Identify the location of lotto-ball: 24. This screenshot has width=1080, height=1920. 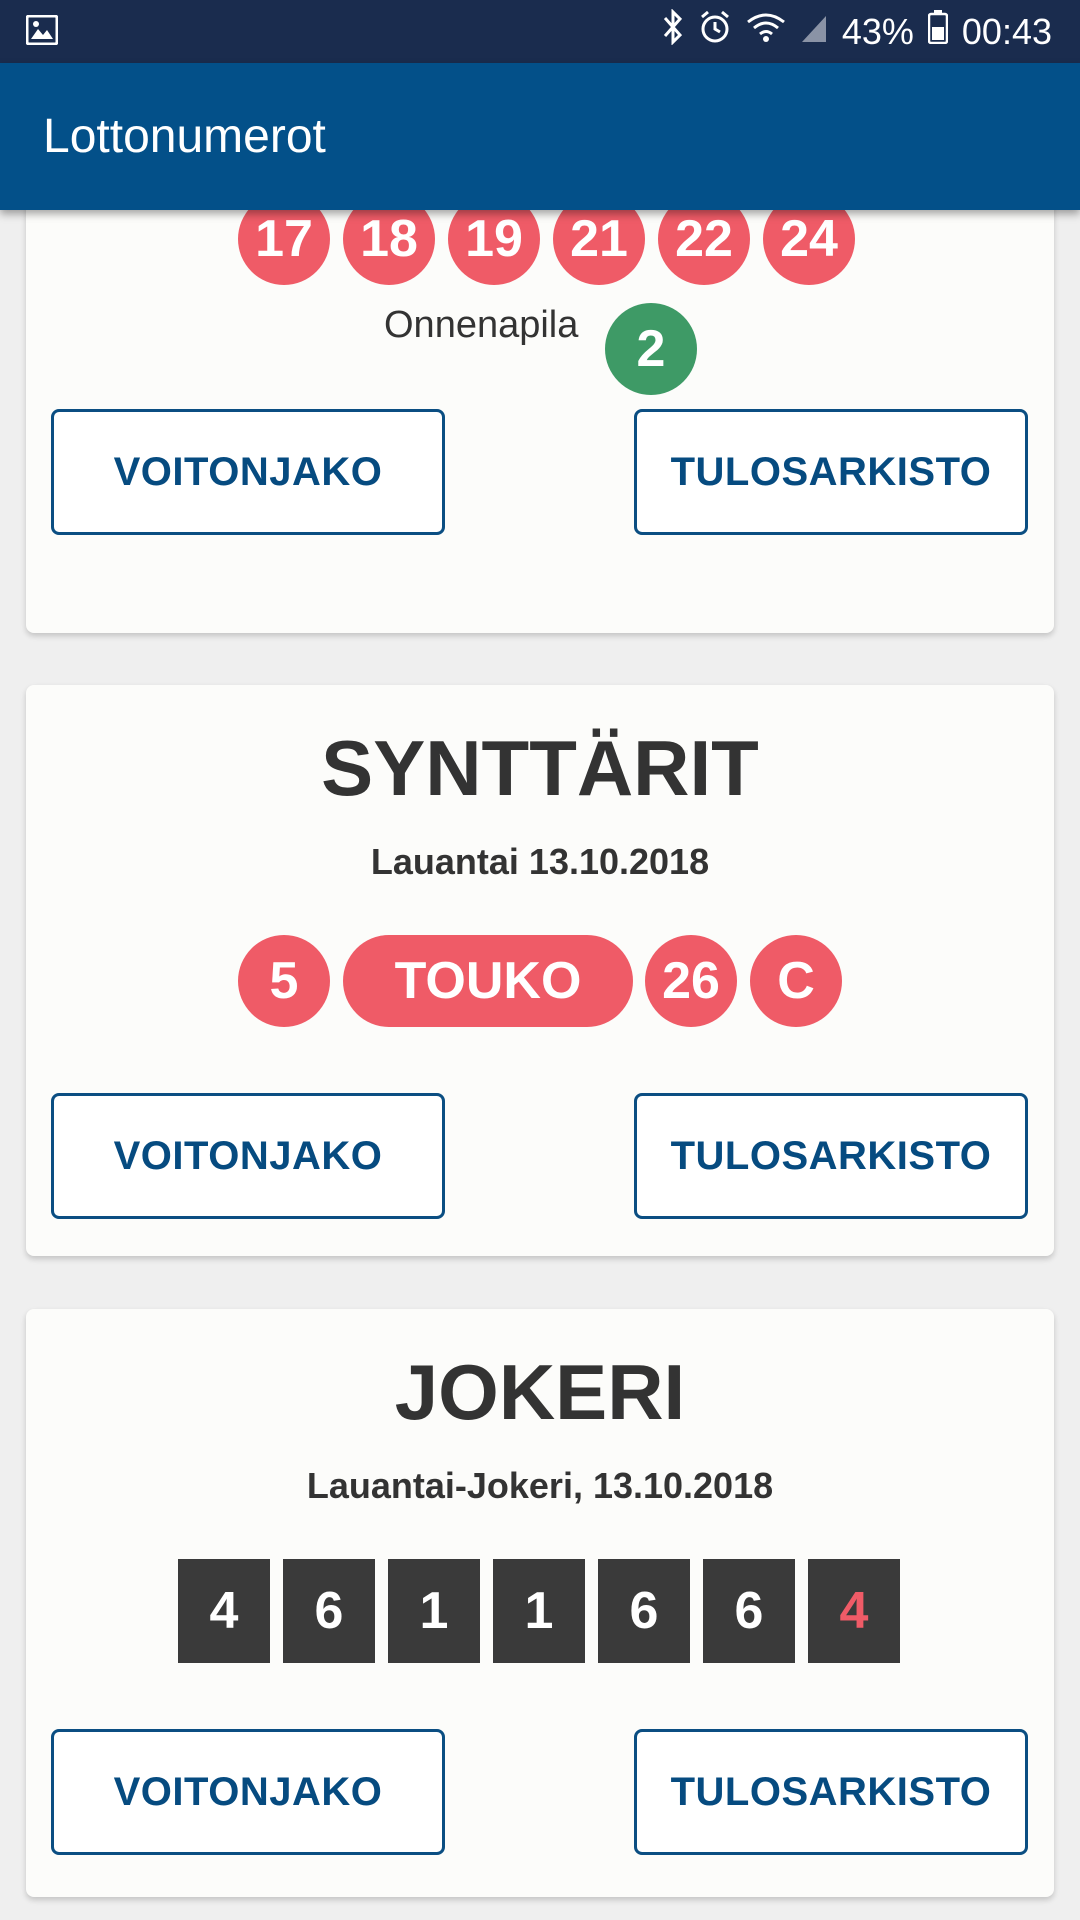
(809, 247).